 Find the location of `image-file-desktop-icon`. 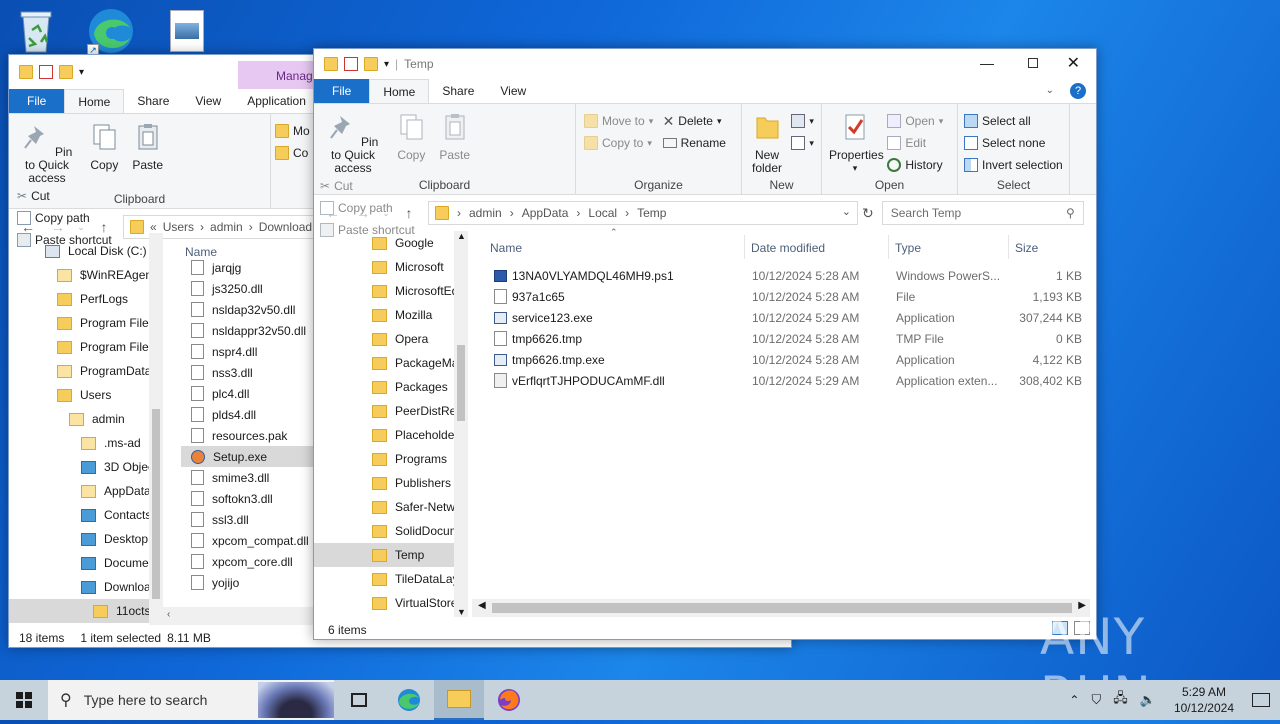

image-file-desktop-icon is located at coordinates (187, 31).